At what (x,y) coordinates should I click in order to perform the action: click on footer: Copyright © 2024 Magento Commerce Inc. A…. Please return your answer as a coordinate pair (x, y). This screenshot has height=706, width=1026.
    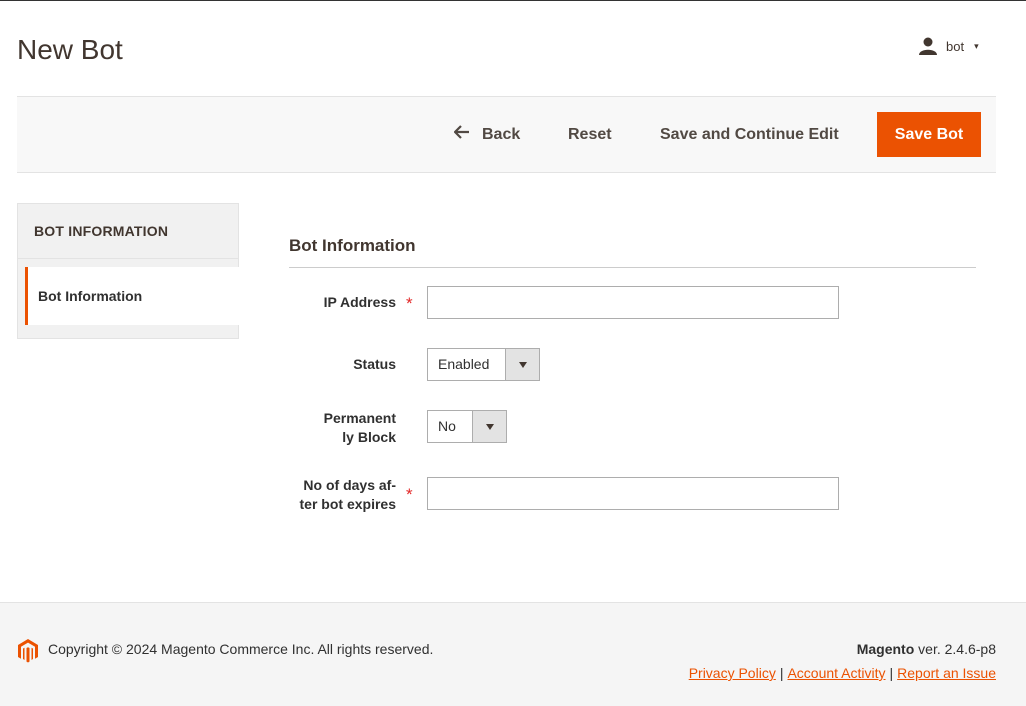
    Looking at the image, I should click on (513, 654).